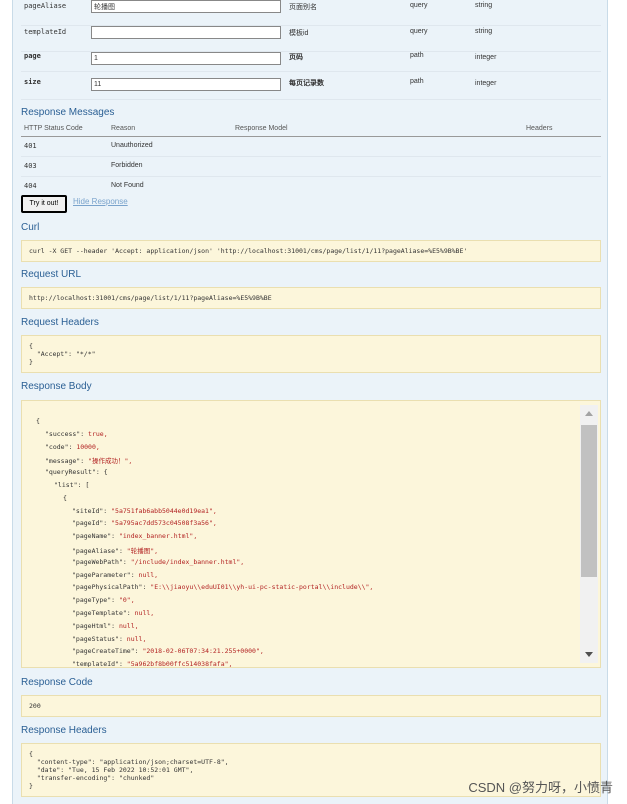  What do you see at coordinates (111, 770) in the screenshot?
I see `response-header-line: "date": "Tue, 15 Feb 2022 10:52:01 GMT",` at bounding box center [111, 770].